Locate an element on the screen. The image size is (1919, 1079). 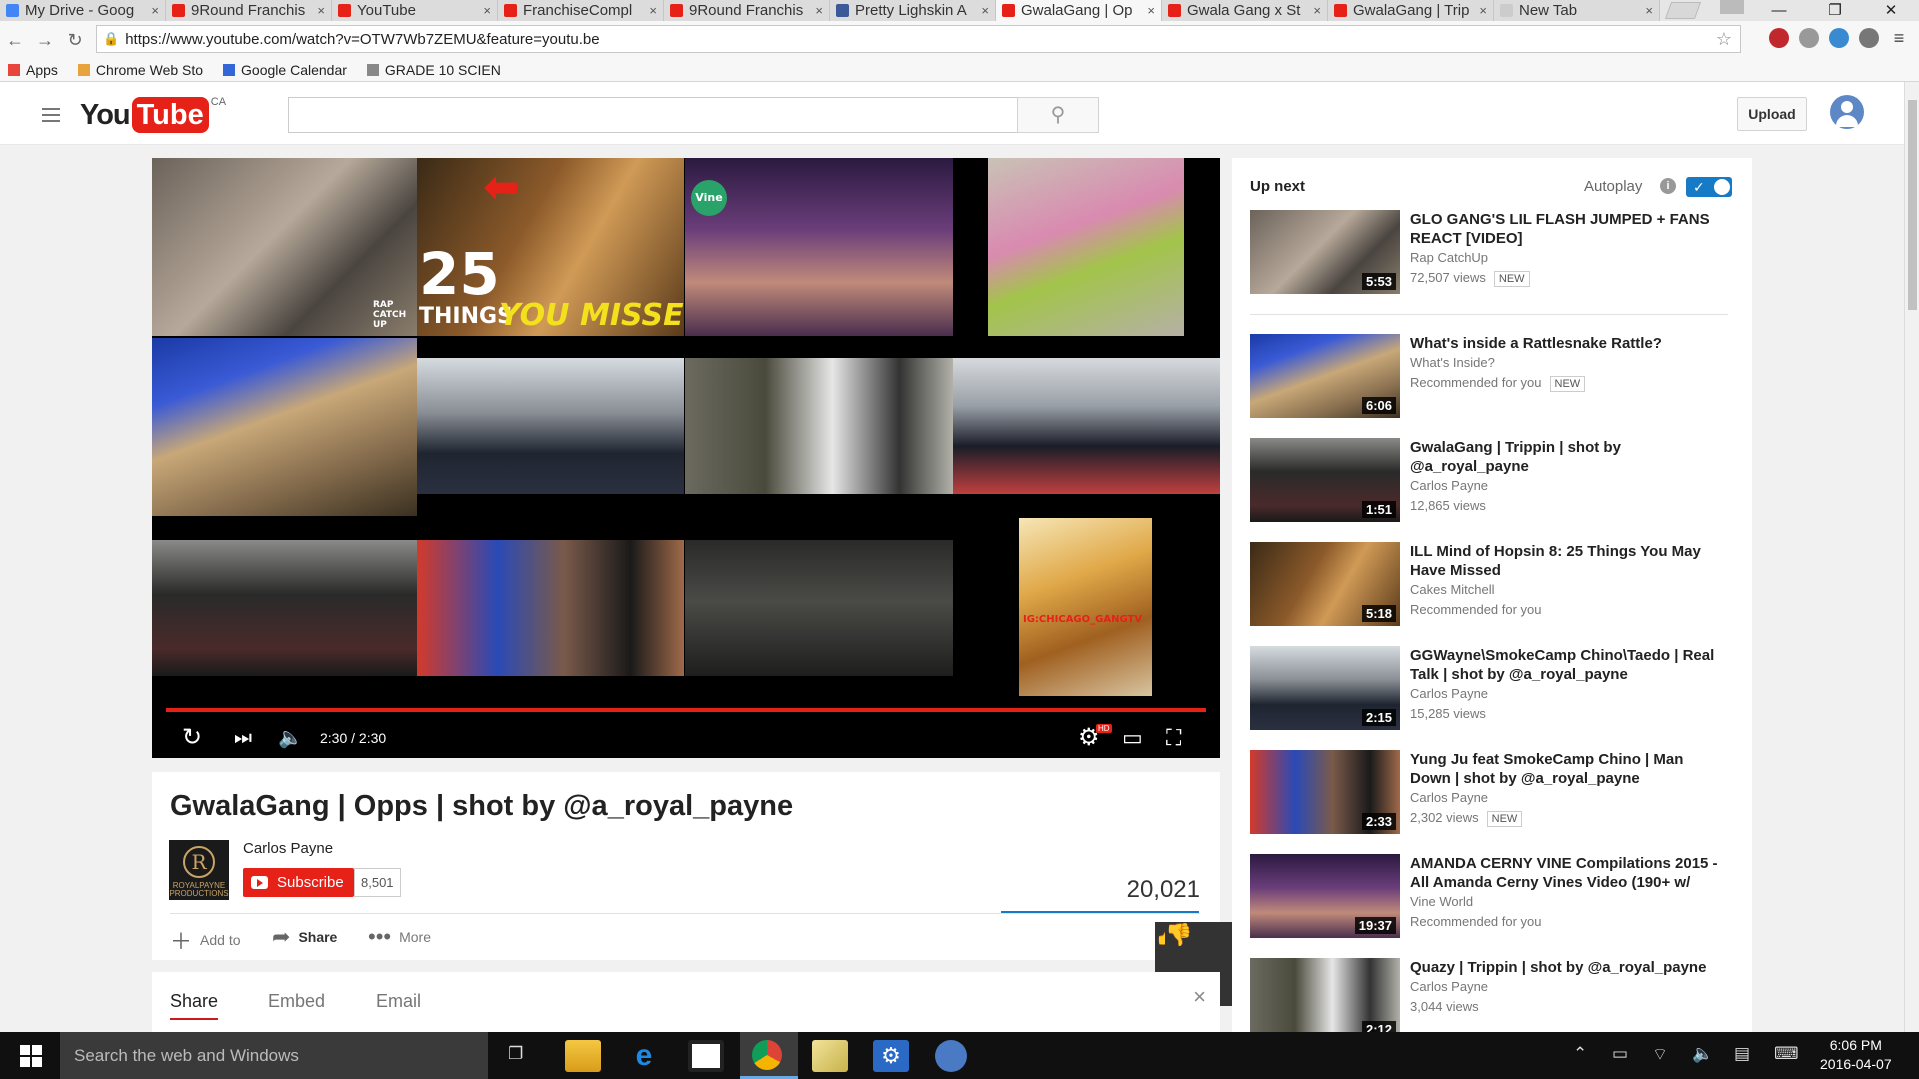
extension-puzzle-icon is located at coordinates (1839, 38).